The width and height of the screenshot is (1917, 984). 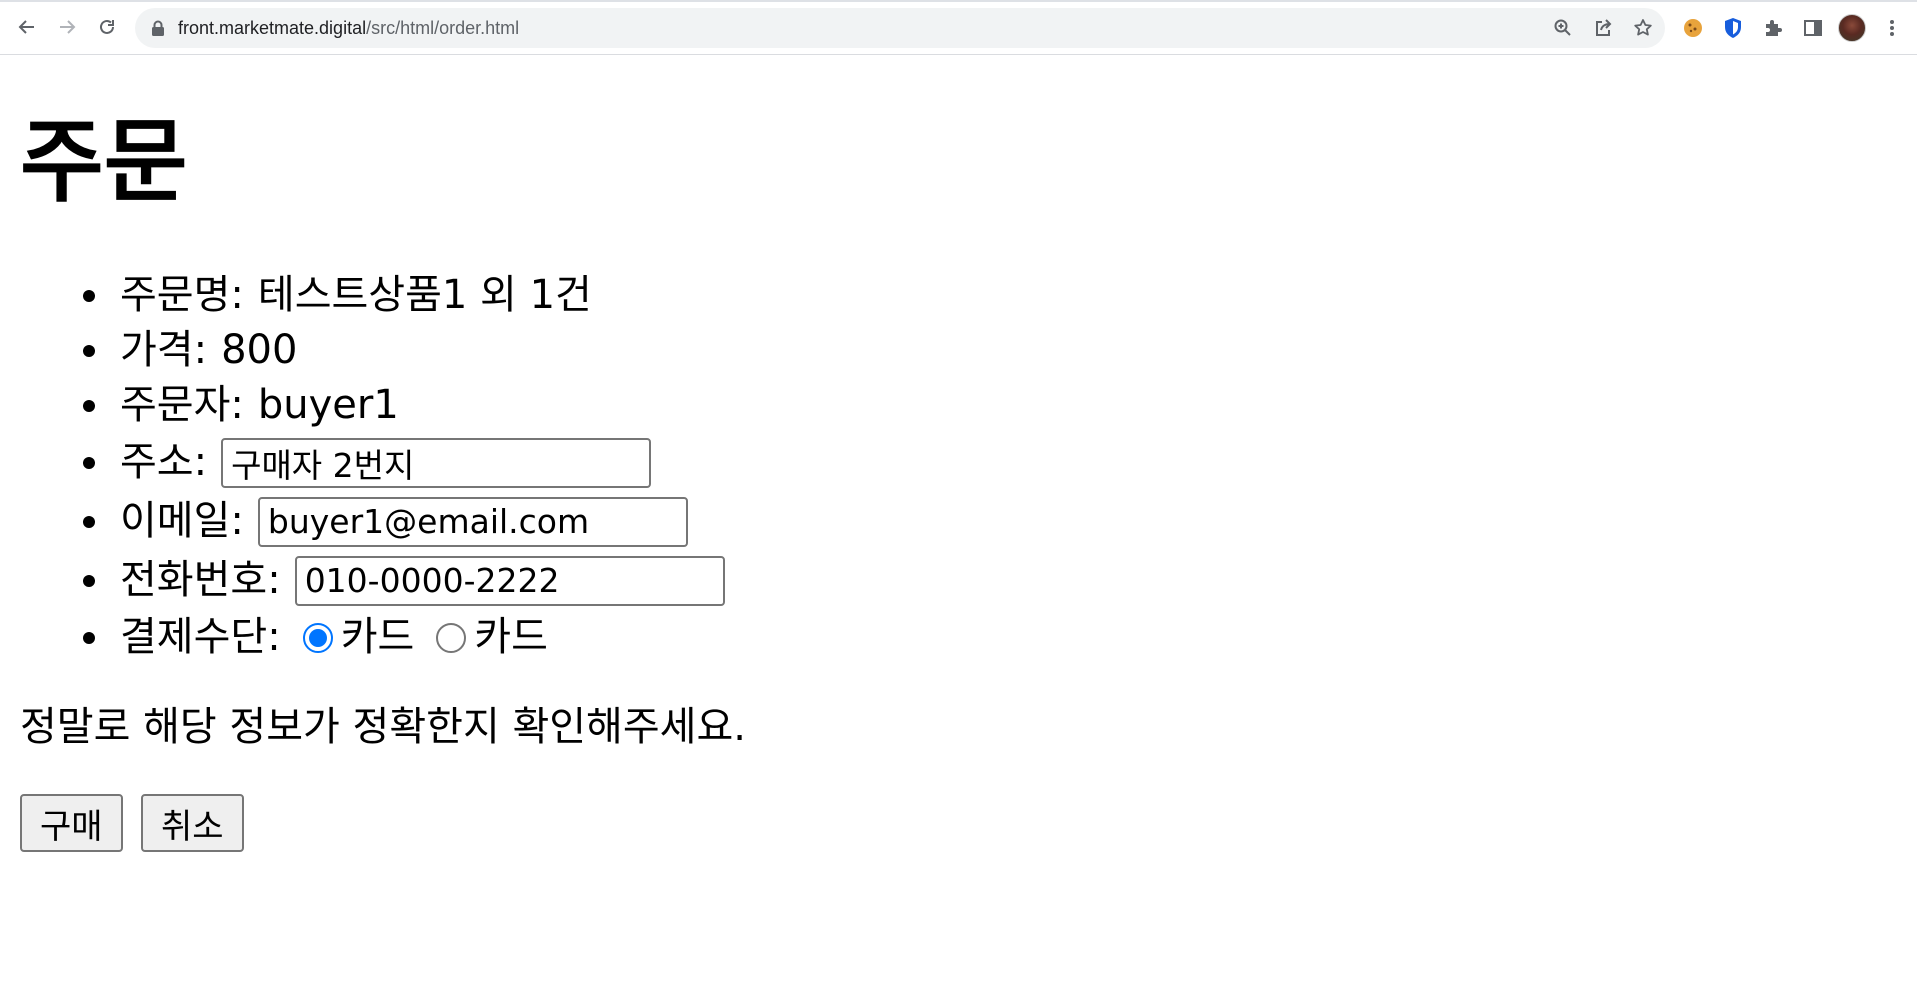 I want to click on menu-kebab-icon, so click(x=1892, y=28).